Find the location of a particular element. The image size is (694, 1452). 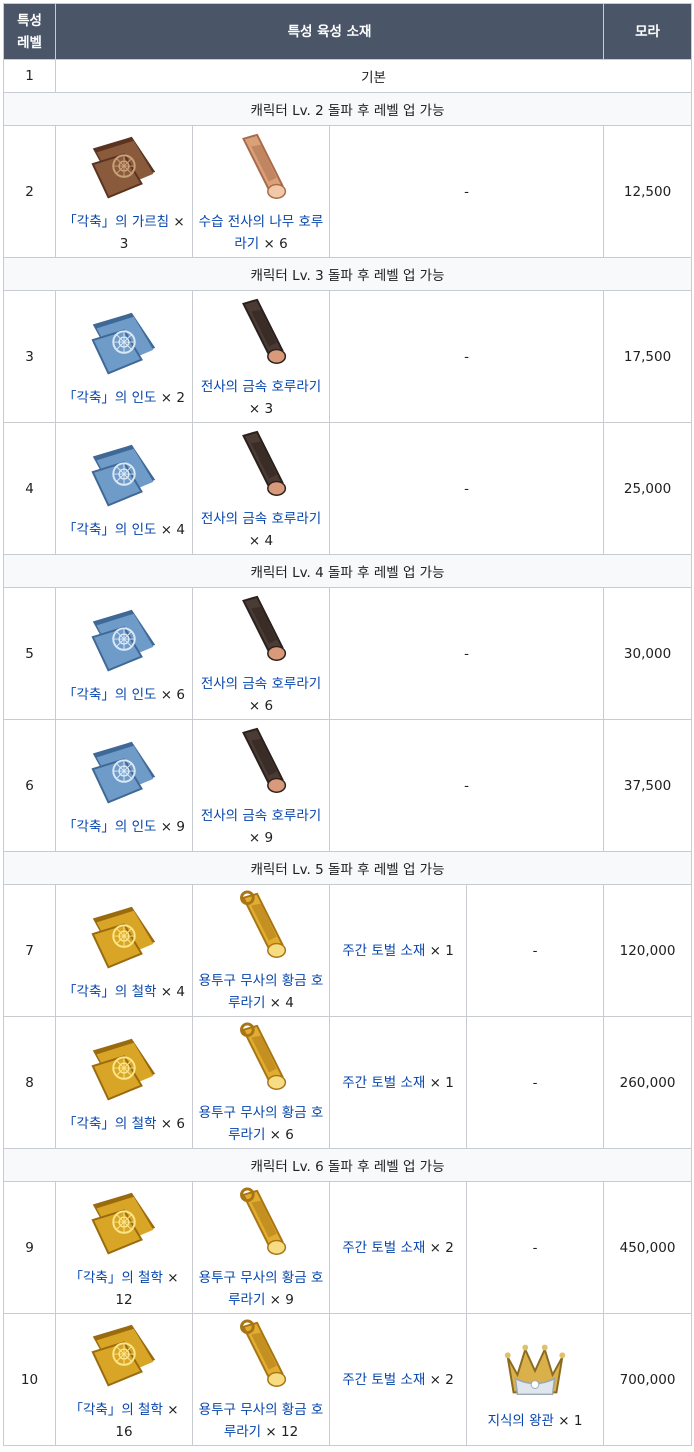

level-cell: 9 is located at coordinates (29, 1247).